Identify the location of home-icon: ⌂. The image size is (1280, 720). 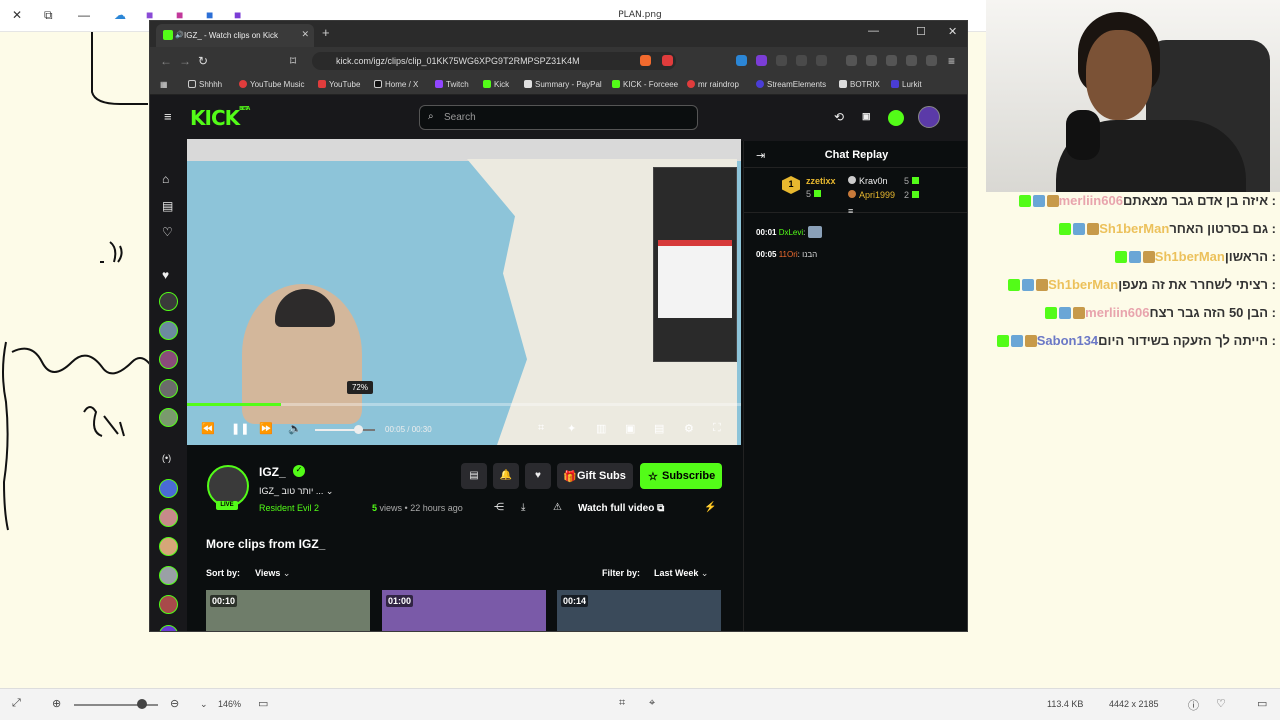
(165, 179).